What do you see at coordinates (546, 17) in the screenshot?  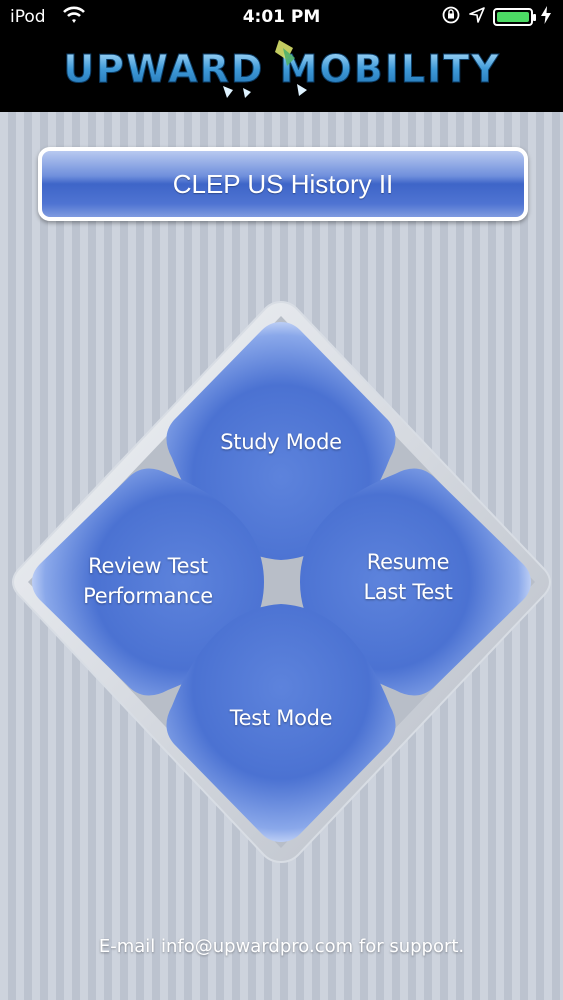 I see `charging-icon` at bounding box center [546, 17].